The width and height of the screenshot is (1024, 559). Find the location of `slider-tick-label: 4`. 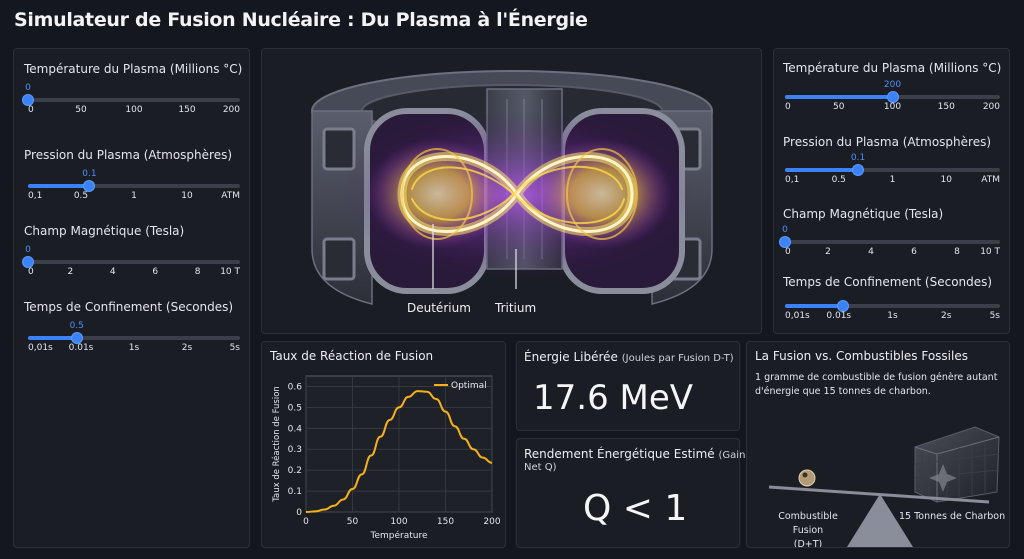

slider-tick-label: 4 is located at coordinates (112, 272).